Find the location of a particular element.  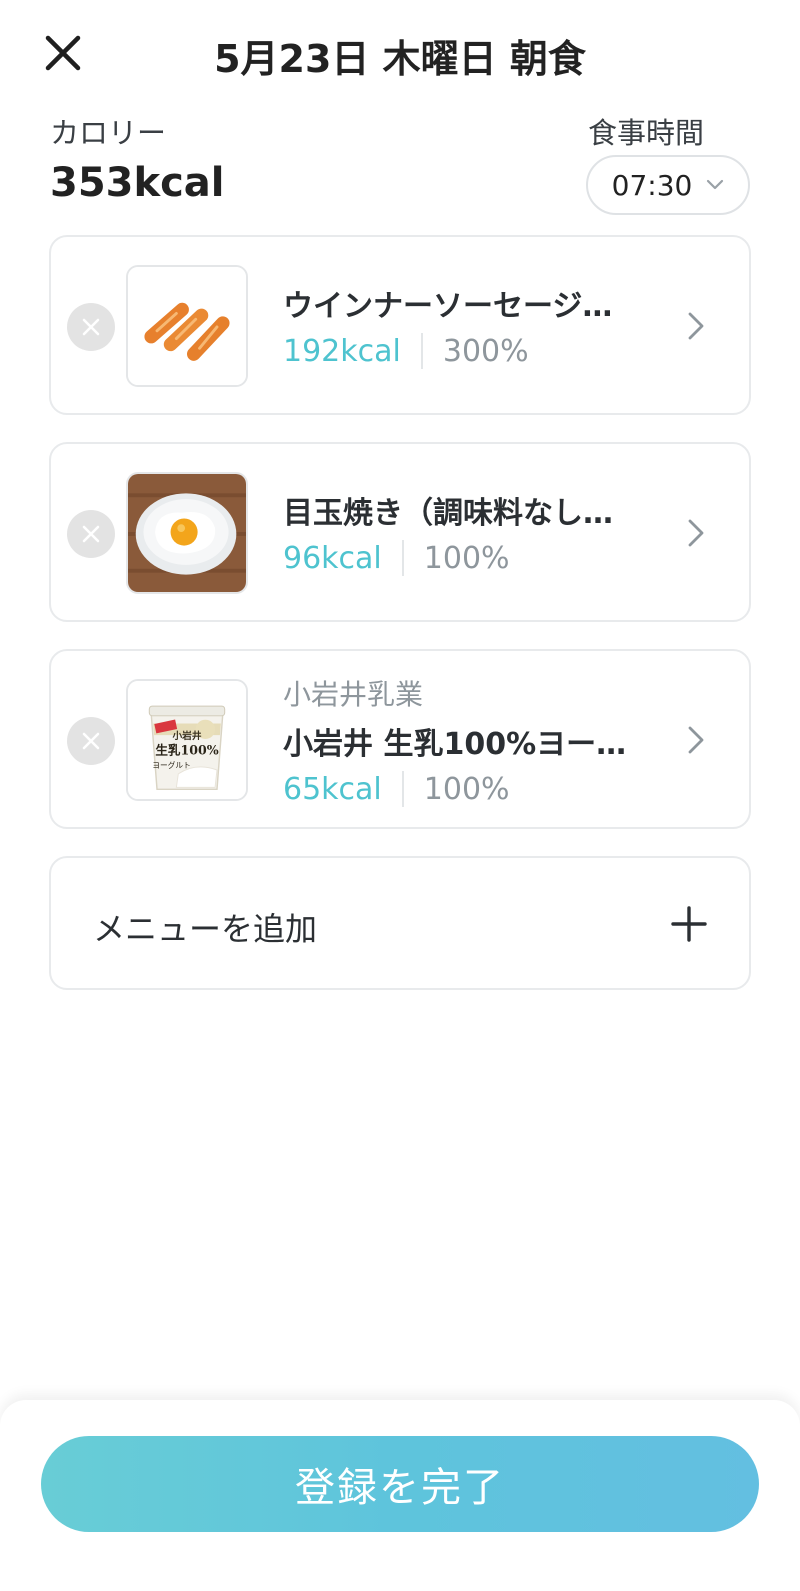

bottom-action-bar: 登録を完了 is located at coordinates (400, 1495).